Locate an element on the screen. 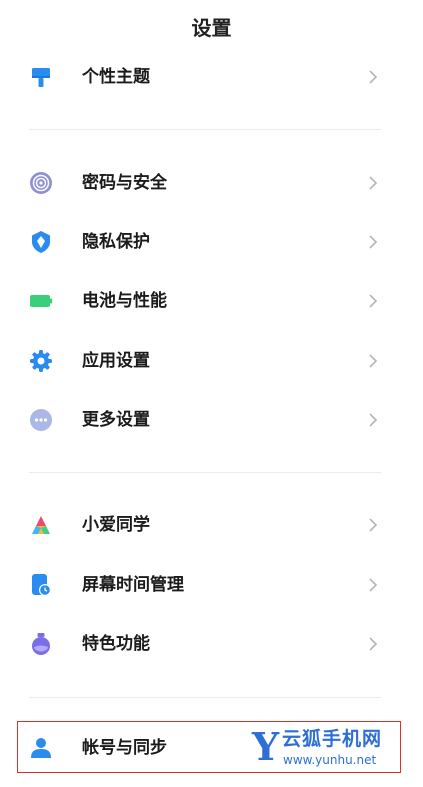 The width and height of the screenshot is (423, 787). settings-item-label: 密码与安全 is located at coordinates (124, 183).